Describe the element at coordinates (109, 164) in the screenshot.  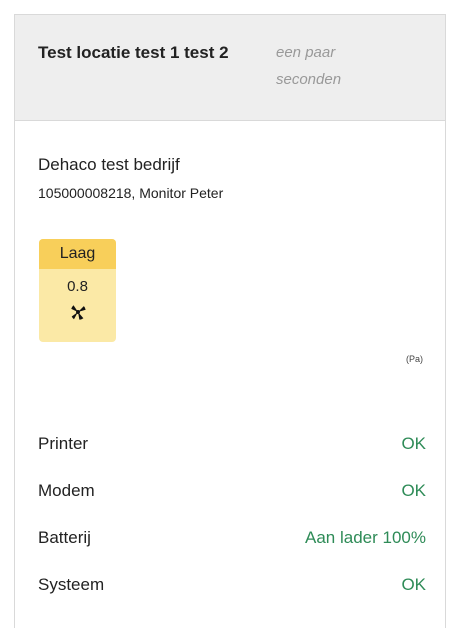
I see `company-name: Dehaco test bedrijf` at that location.